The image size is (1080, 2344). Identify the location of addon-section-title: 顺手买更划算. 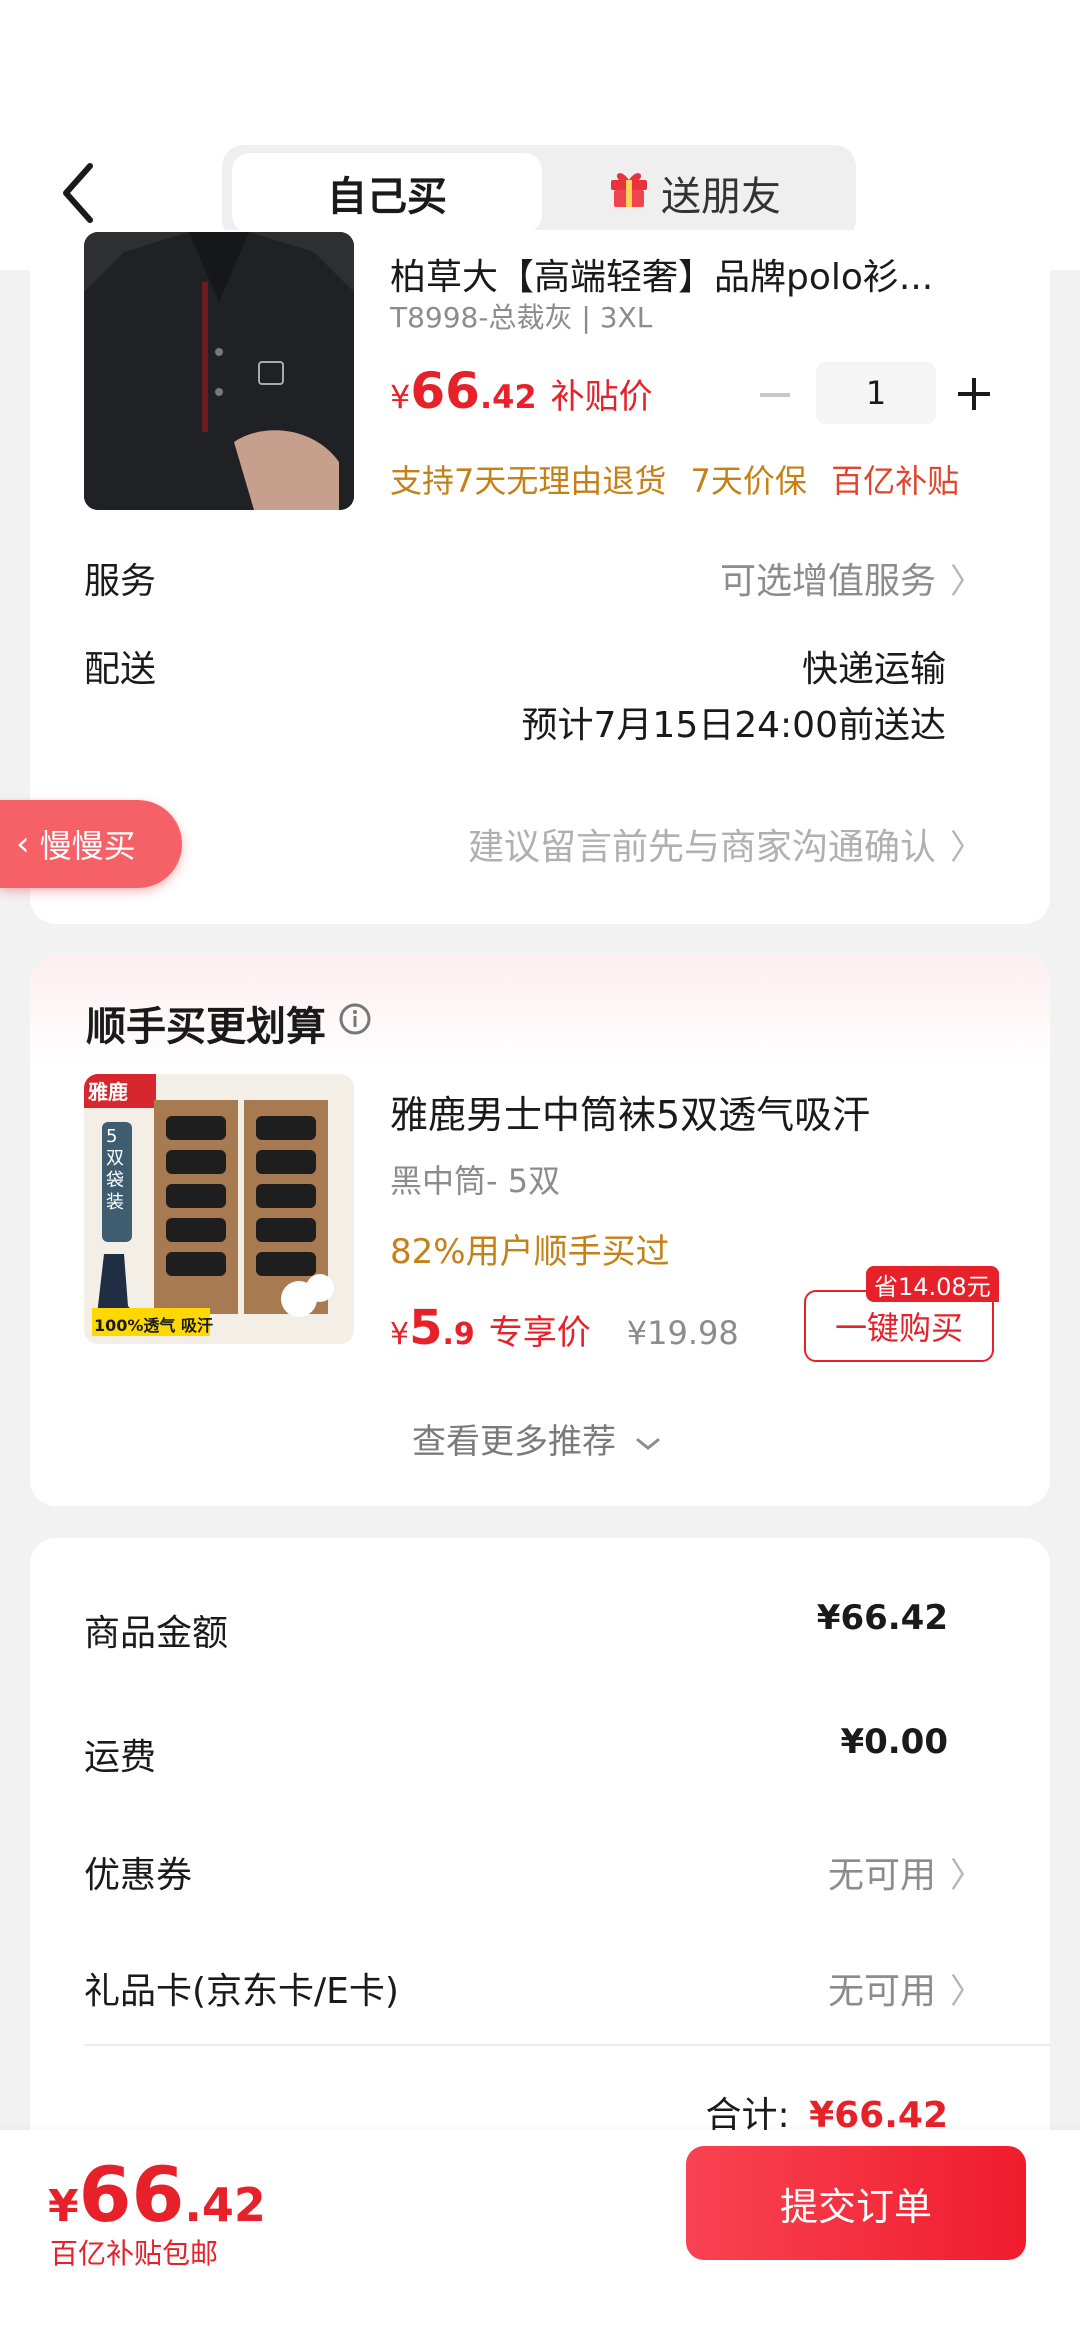
(229, 1023).